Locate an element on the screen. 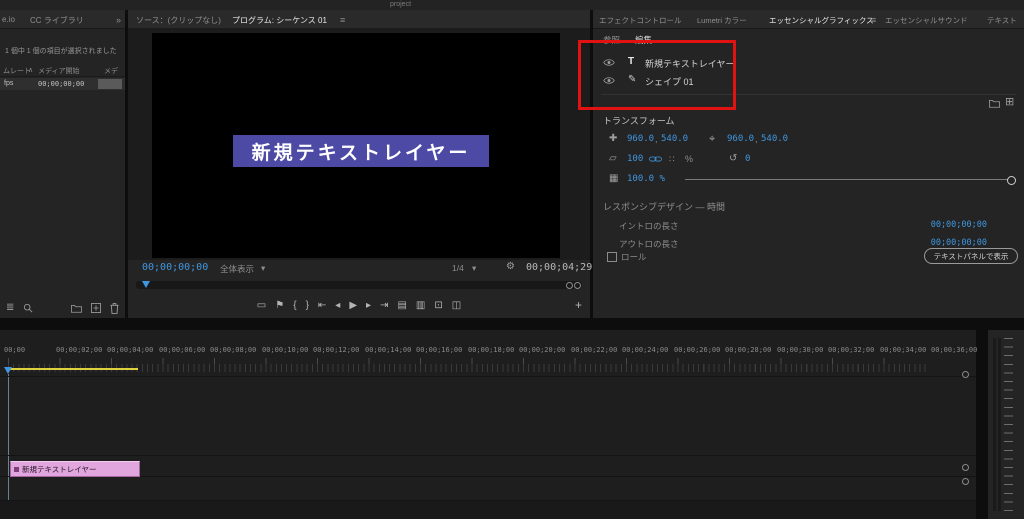  ruler-label: 00;00;20;00 is located at coordinates (542, 350).